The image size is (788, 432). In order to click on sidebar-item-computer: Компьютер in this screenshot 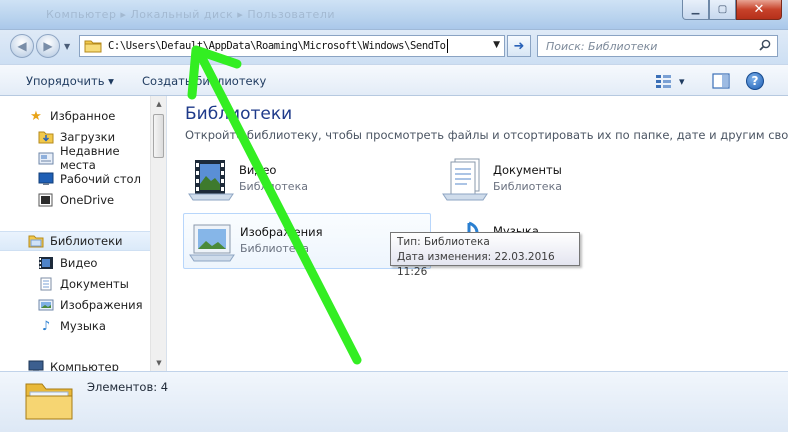, I will do `click(75, 364)`.